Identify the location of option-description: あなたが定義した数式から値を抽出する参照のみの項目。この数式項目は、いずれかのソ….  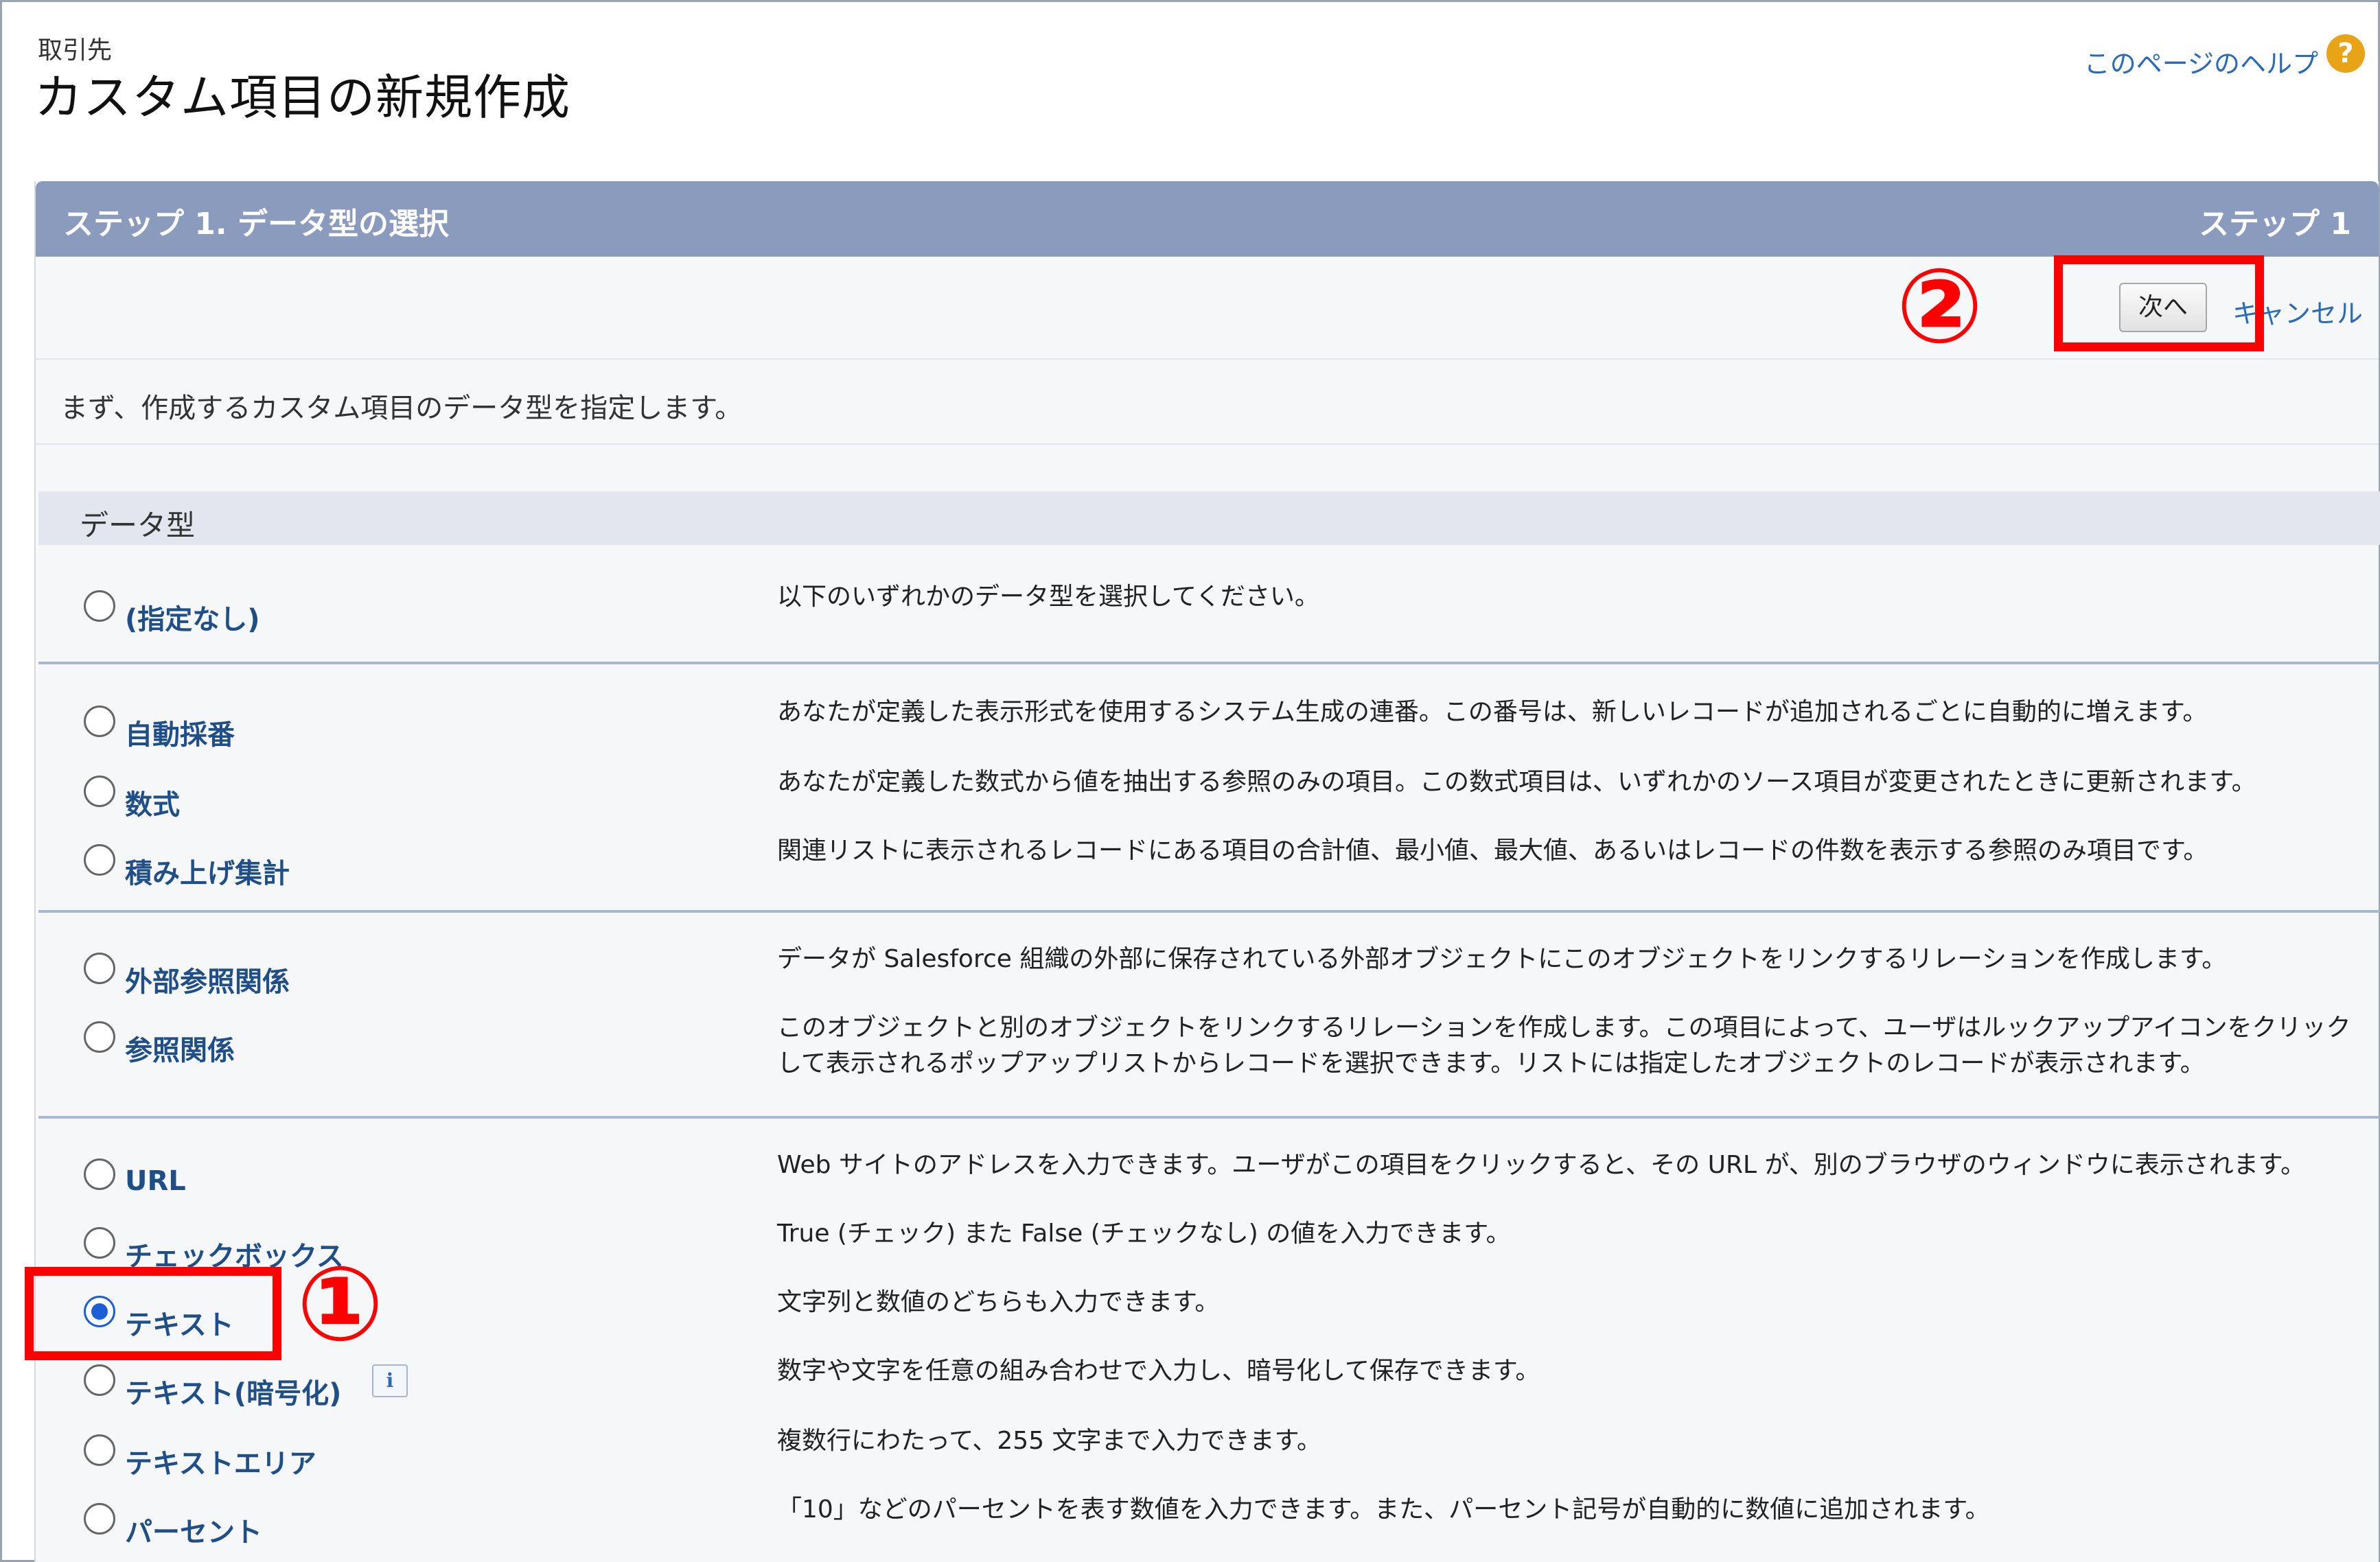
(1516, 782).